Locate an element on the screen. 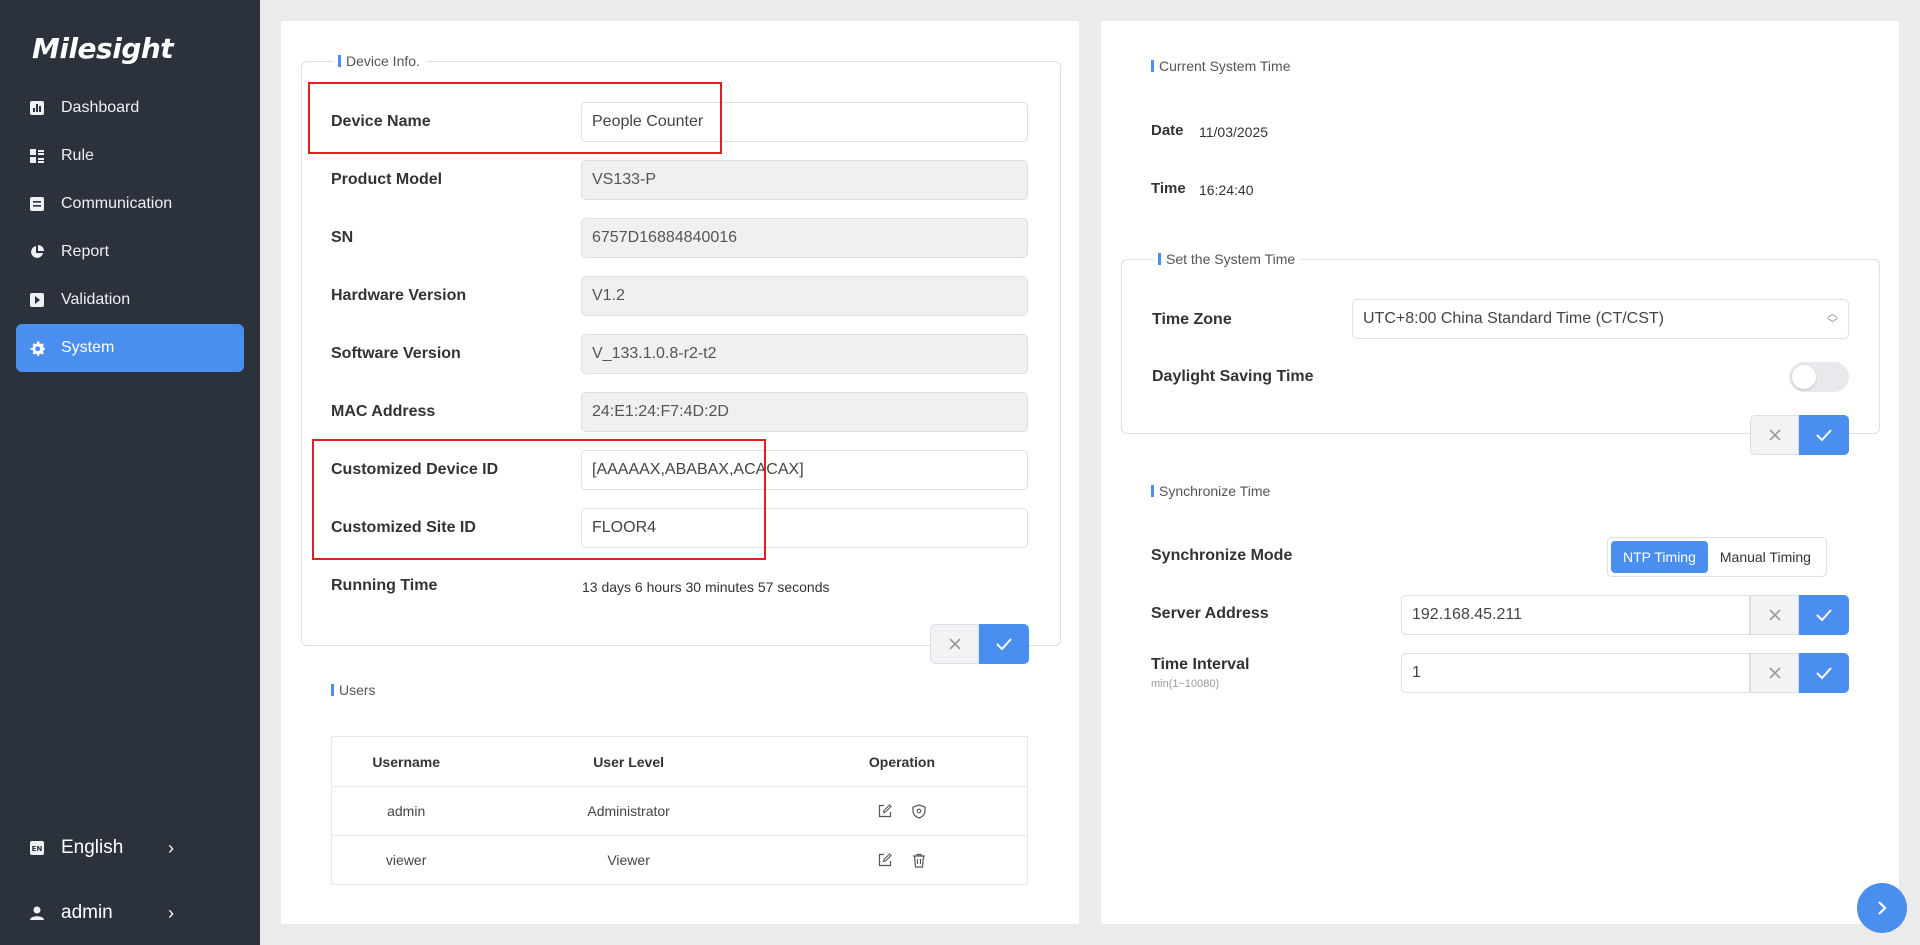 This screenshot has width=1920, height=945. sync-mode-segmented: NTP Timing Manual Timing is located at coordinates (1717, 557).